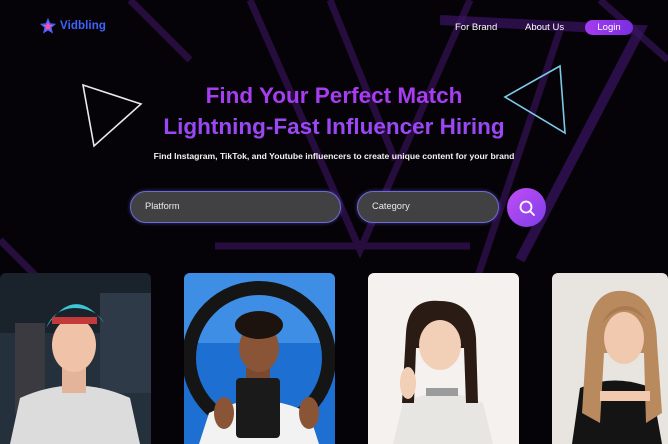 The image size is (668, 444). What do you see at coordinates (334, 126) in the screenshot?
I see `hero-title-line2: Lightning-Fast Influencer Hiring` at bounding box center [334, 126].